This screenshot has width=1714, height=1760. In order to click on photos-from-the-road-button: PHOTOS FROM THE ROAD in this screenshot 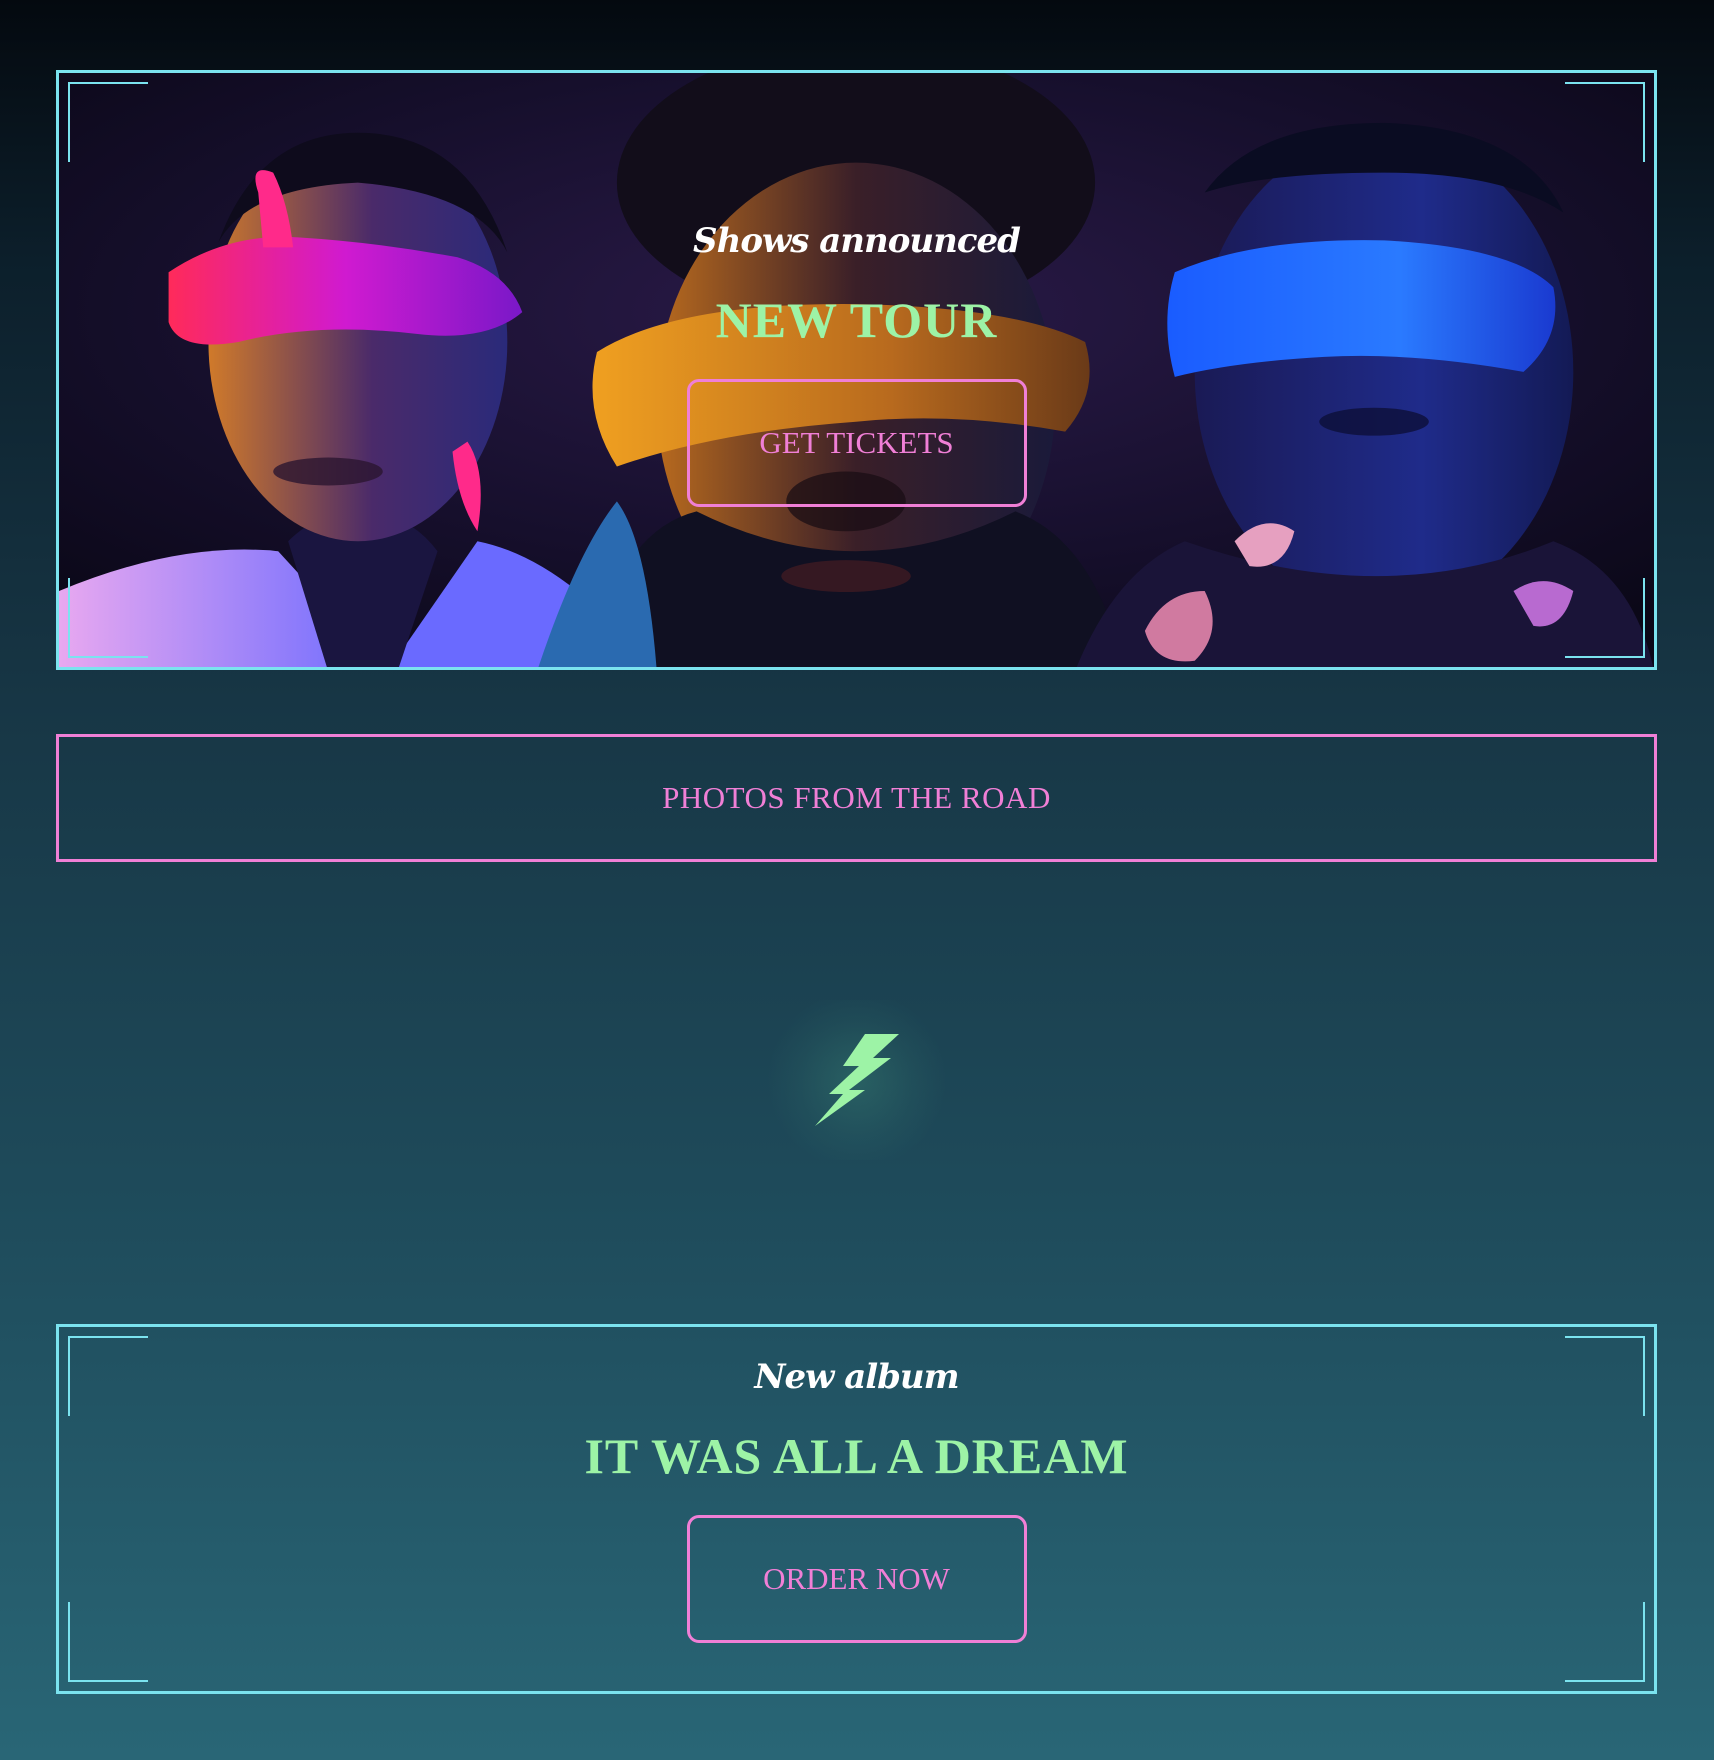, I will do `click(856, 798)`.